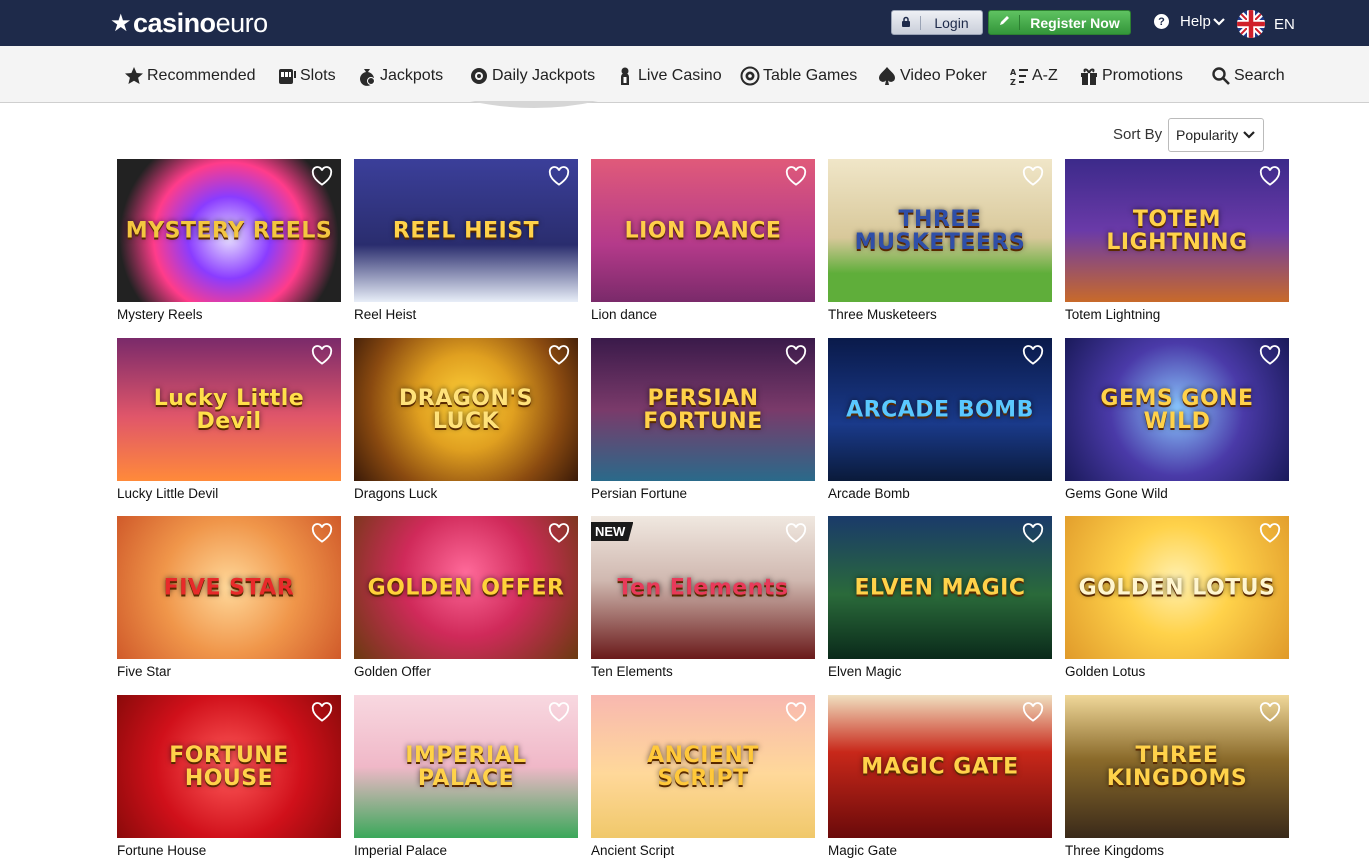 The height and width of the screenshot is (858, 1369). I want to click on help-menu: ? Help, so click(1189, 21).